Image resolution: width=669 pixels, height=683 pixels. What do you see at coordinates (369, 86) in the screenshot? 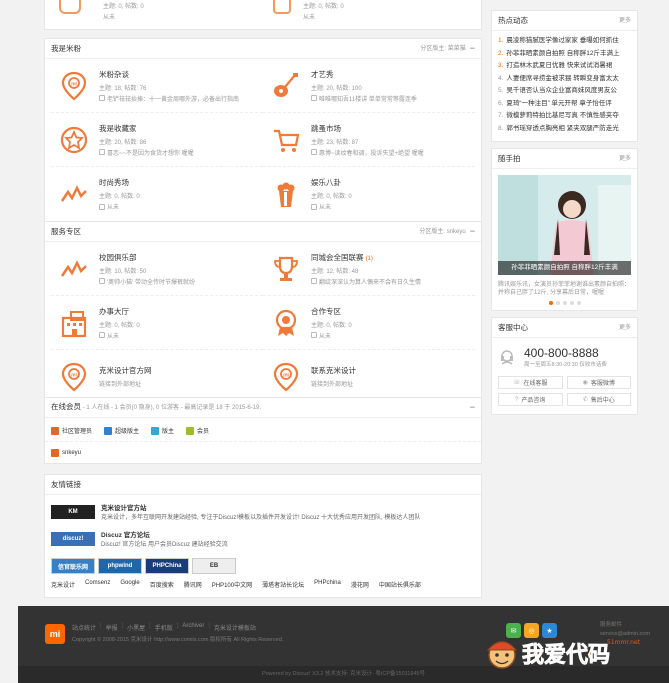
I see `forum-item: 才艺秀 主题: 20, 帖数: 100 唯唯哪知吾11楼讲 单单常常等露连季` at bounding box center [369, 86].